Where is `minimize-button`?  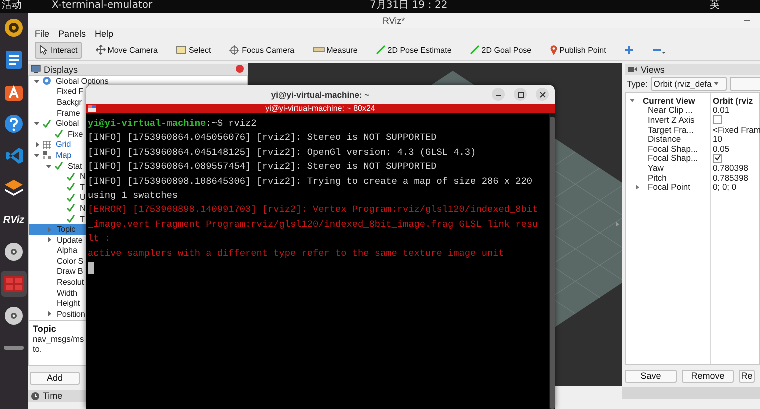
minimize-button is located at coordinates (498, 94).